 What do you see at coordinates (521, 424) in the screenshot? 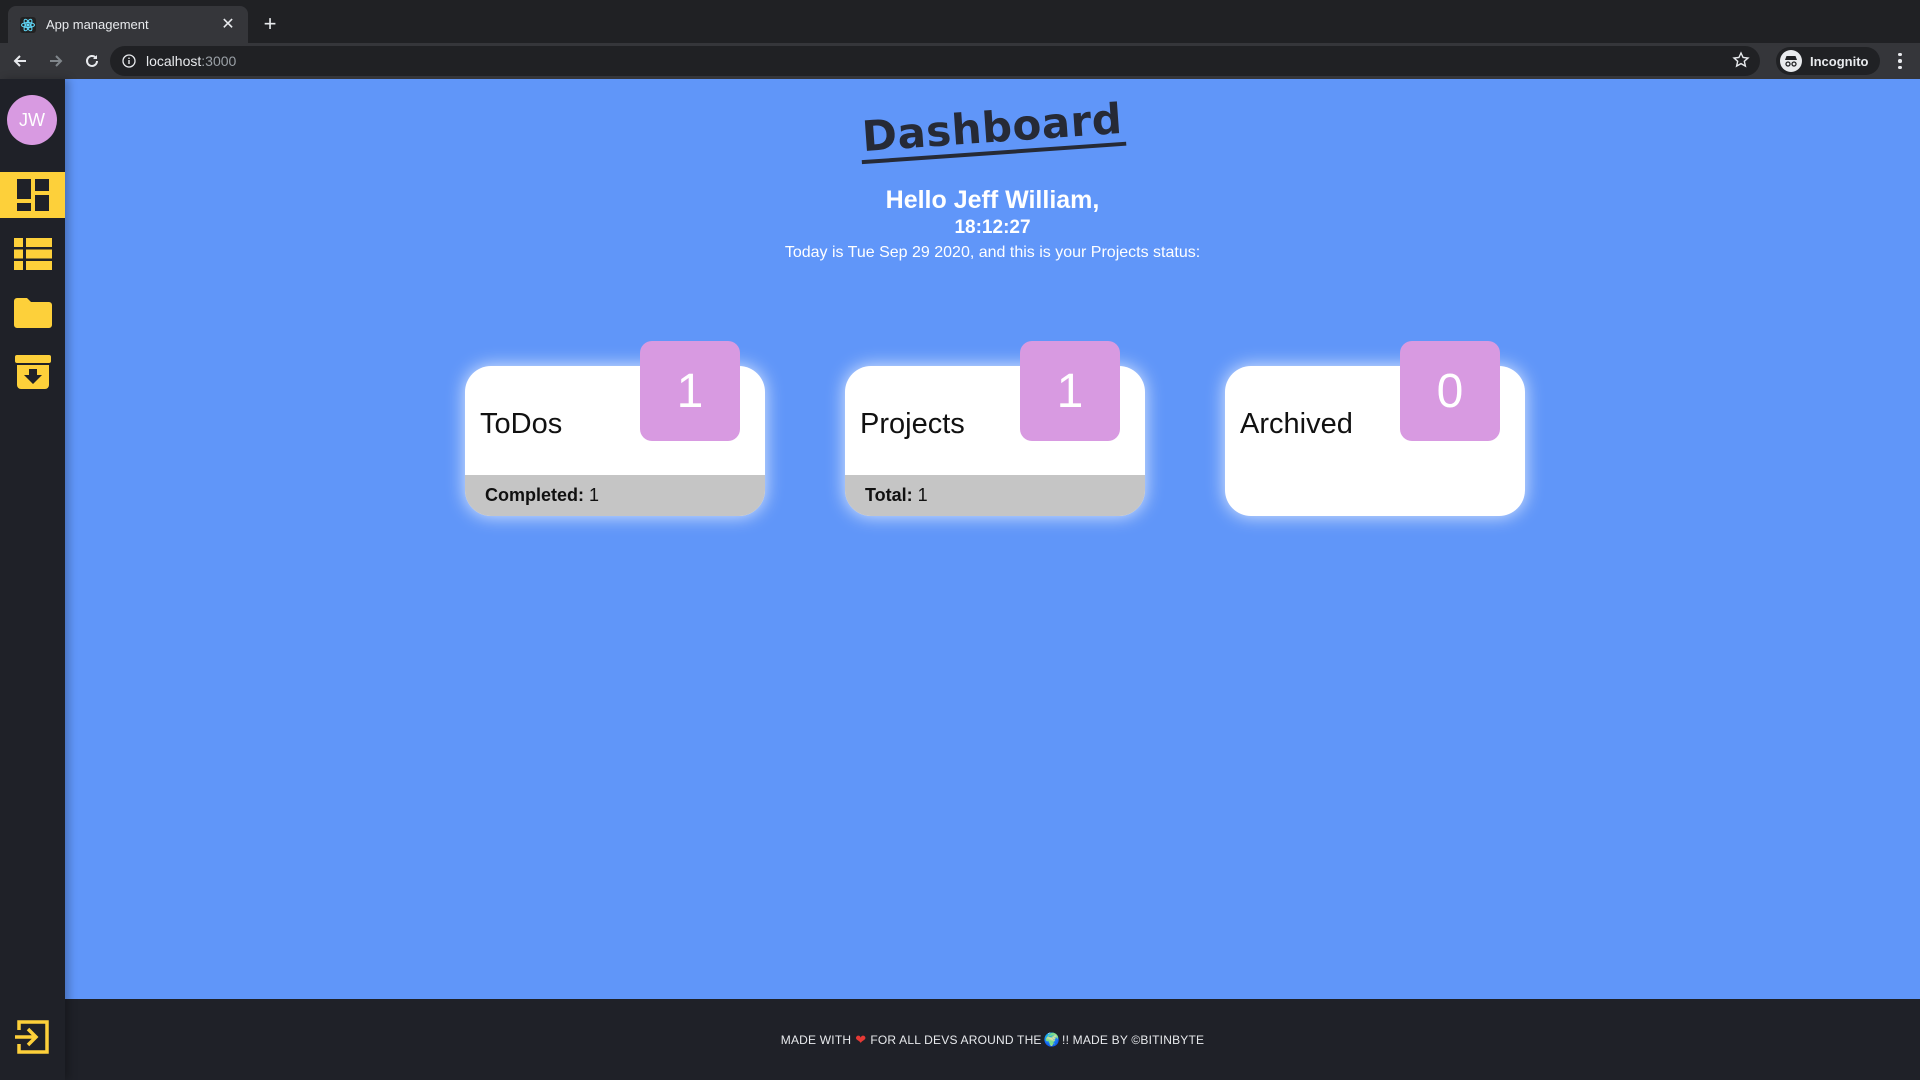
I see `todos-card-label: ToDos` at bounding box center [521, 424].